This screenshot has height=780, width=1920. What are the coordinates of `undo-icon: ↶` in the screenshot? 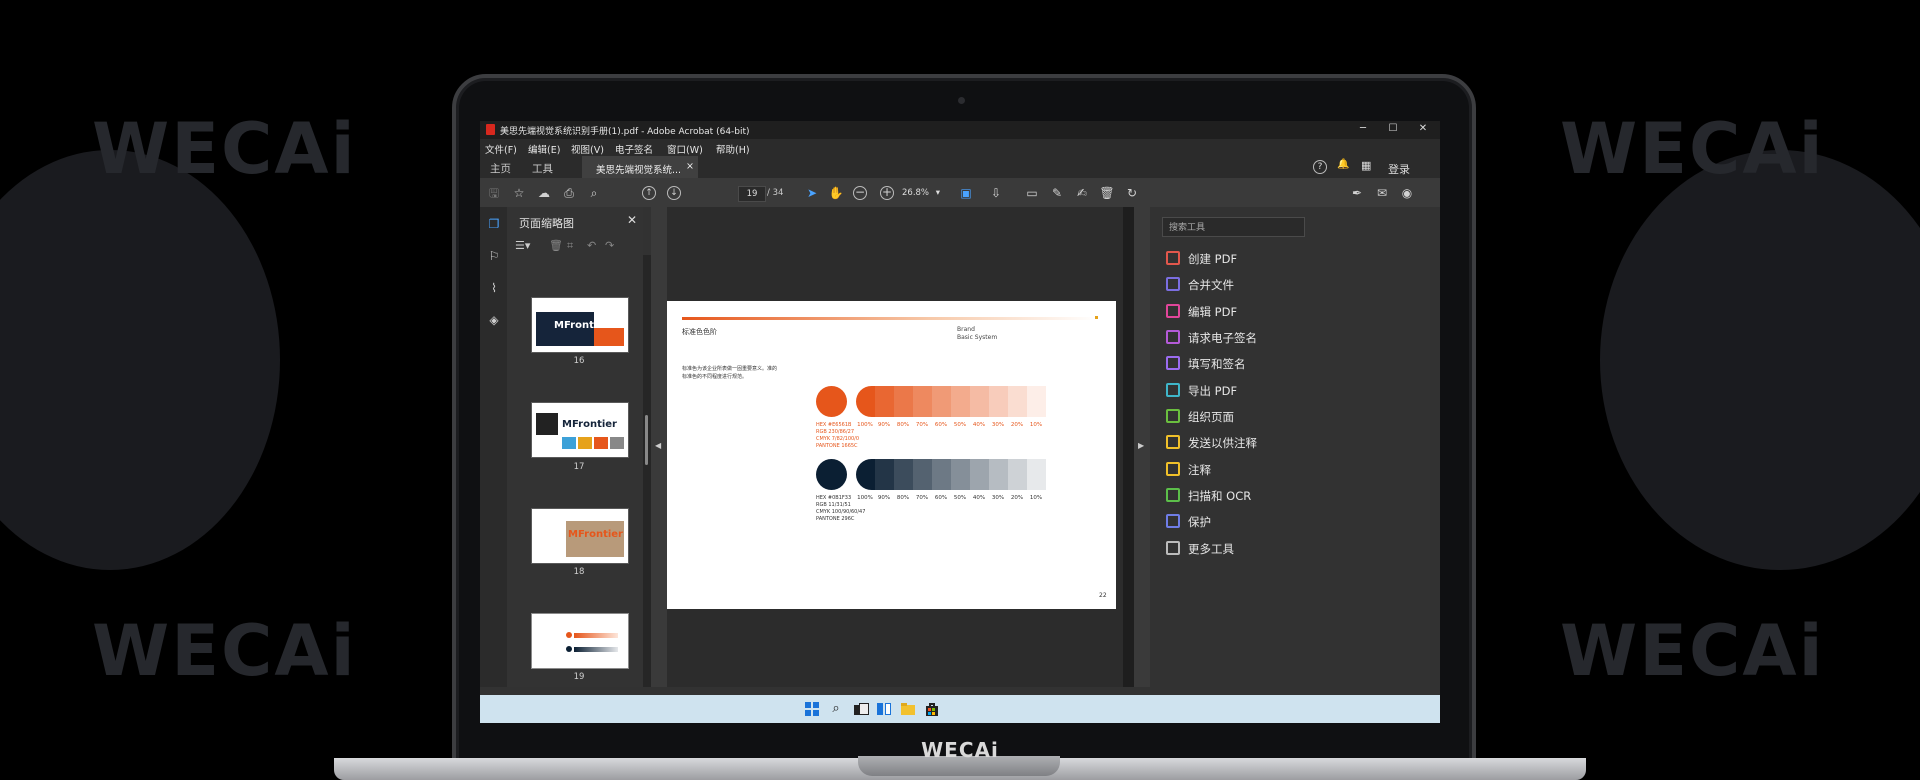 It's located at (591, 245).